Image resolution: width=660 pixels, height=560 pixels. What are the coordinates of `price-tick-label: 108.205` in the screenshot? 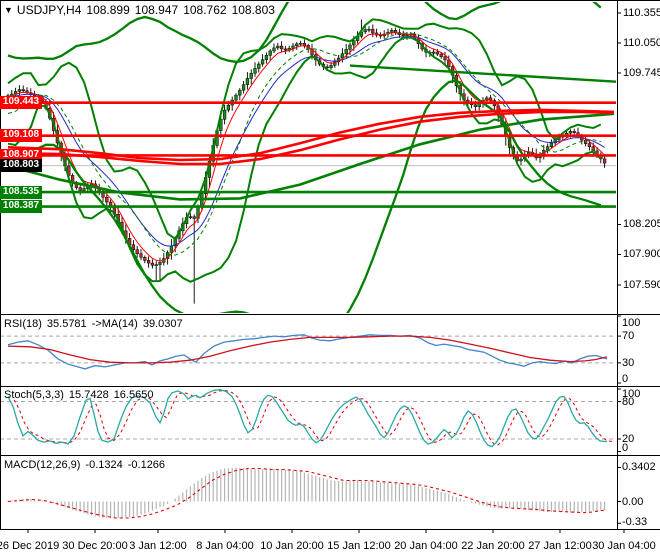 It's located at (641, 224).